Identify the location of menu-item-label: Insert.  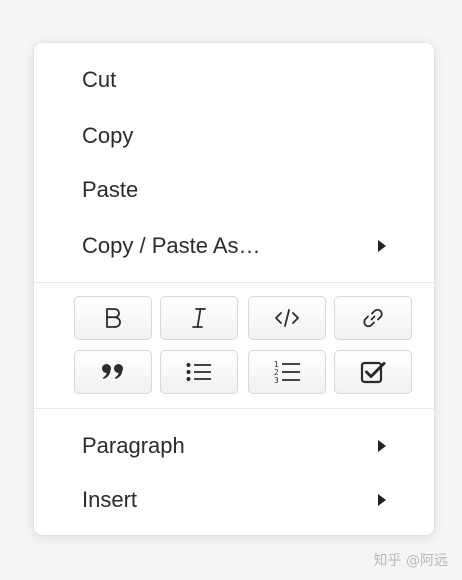
(110, 499).